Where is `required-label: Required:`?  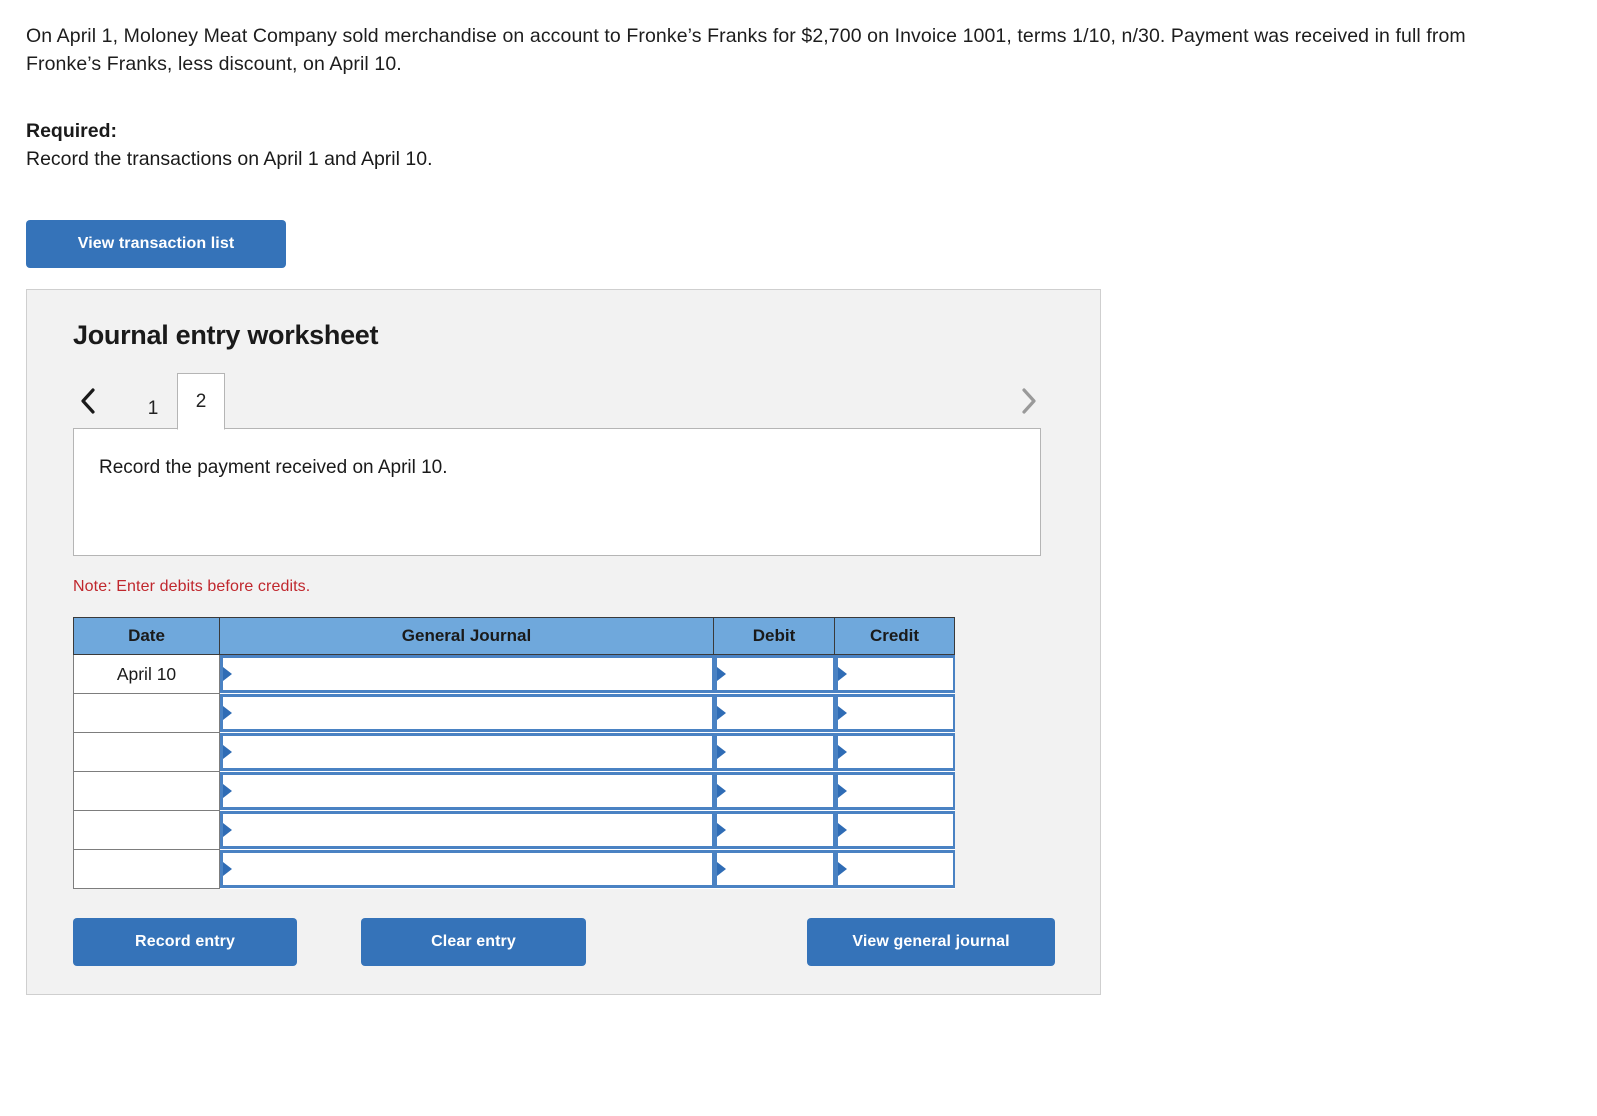
required-label: Required: is located at coordinates (72, 131).